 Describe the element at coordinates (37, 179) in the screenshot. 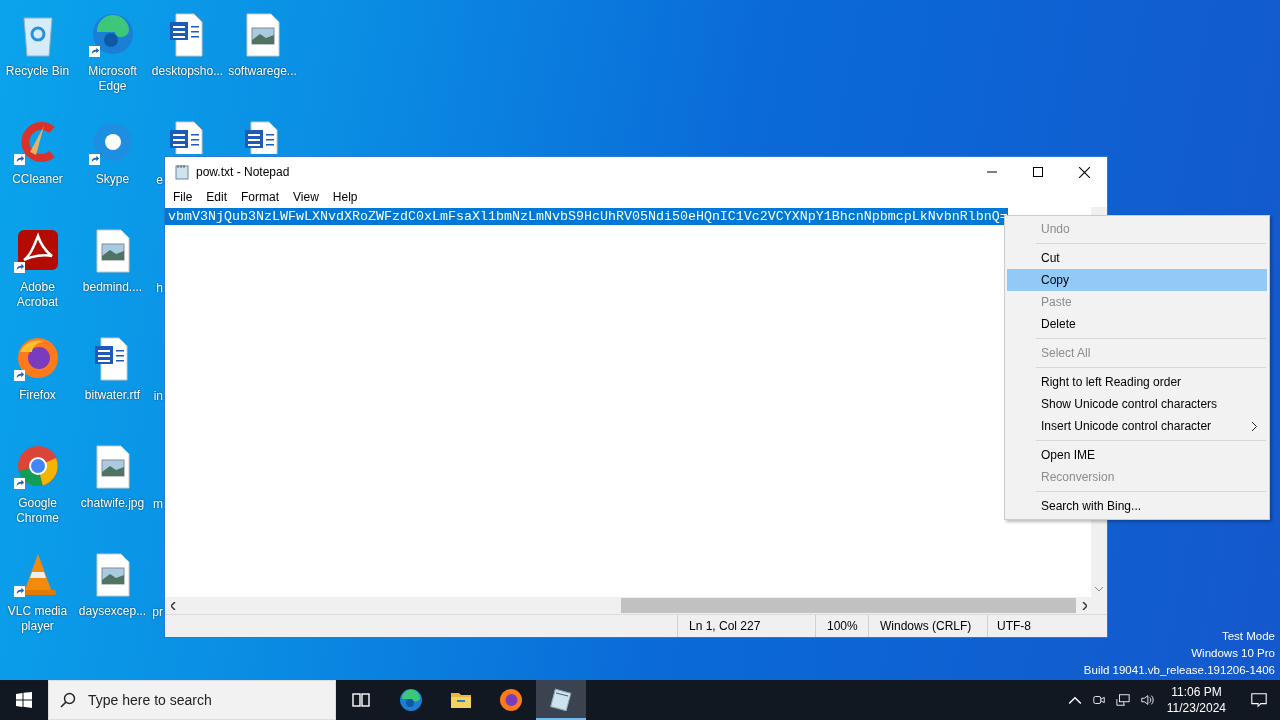

I see `desktop-icon-label: CCleaner` at that location.